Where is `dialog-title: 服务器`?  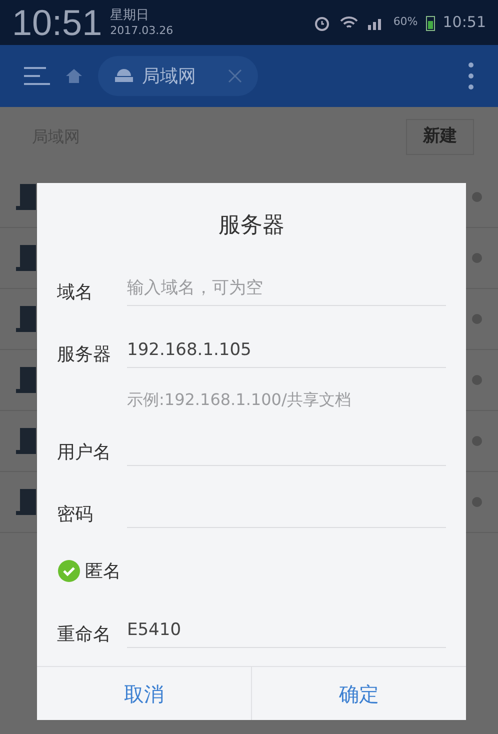
dialog-title: 服务器 is located at coordinates (252, 226).